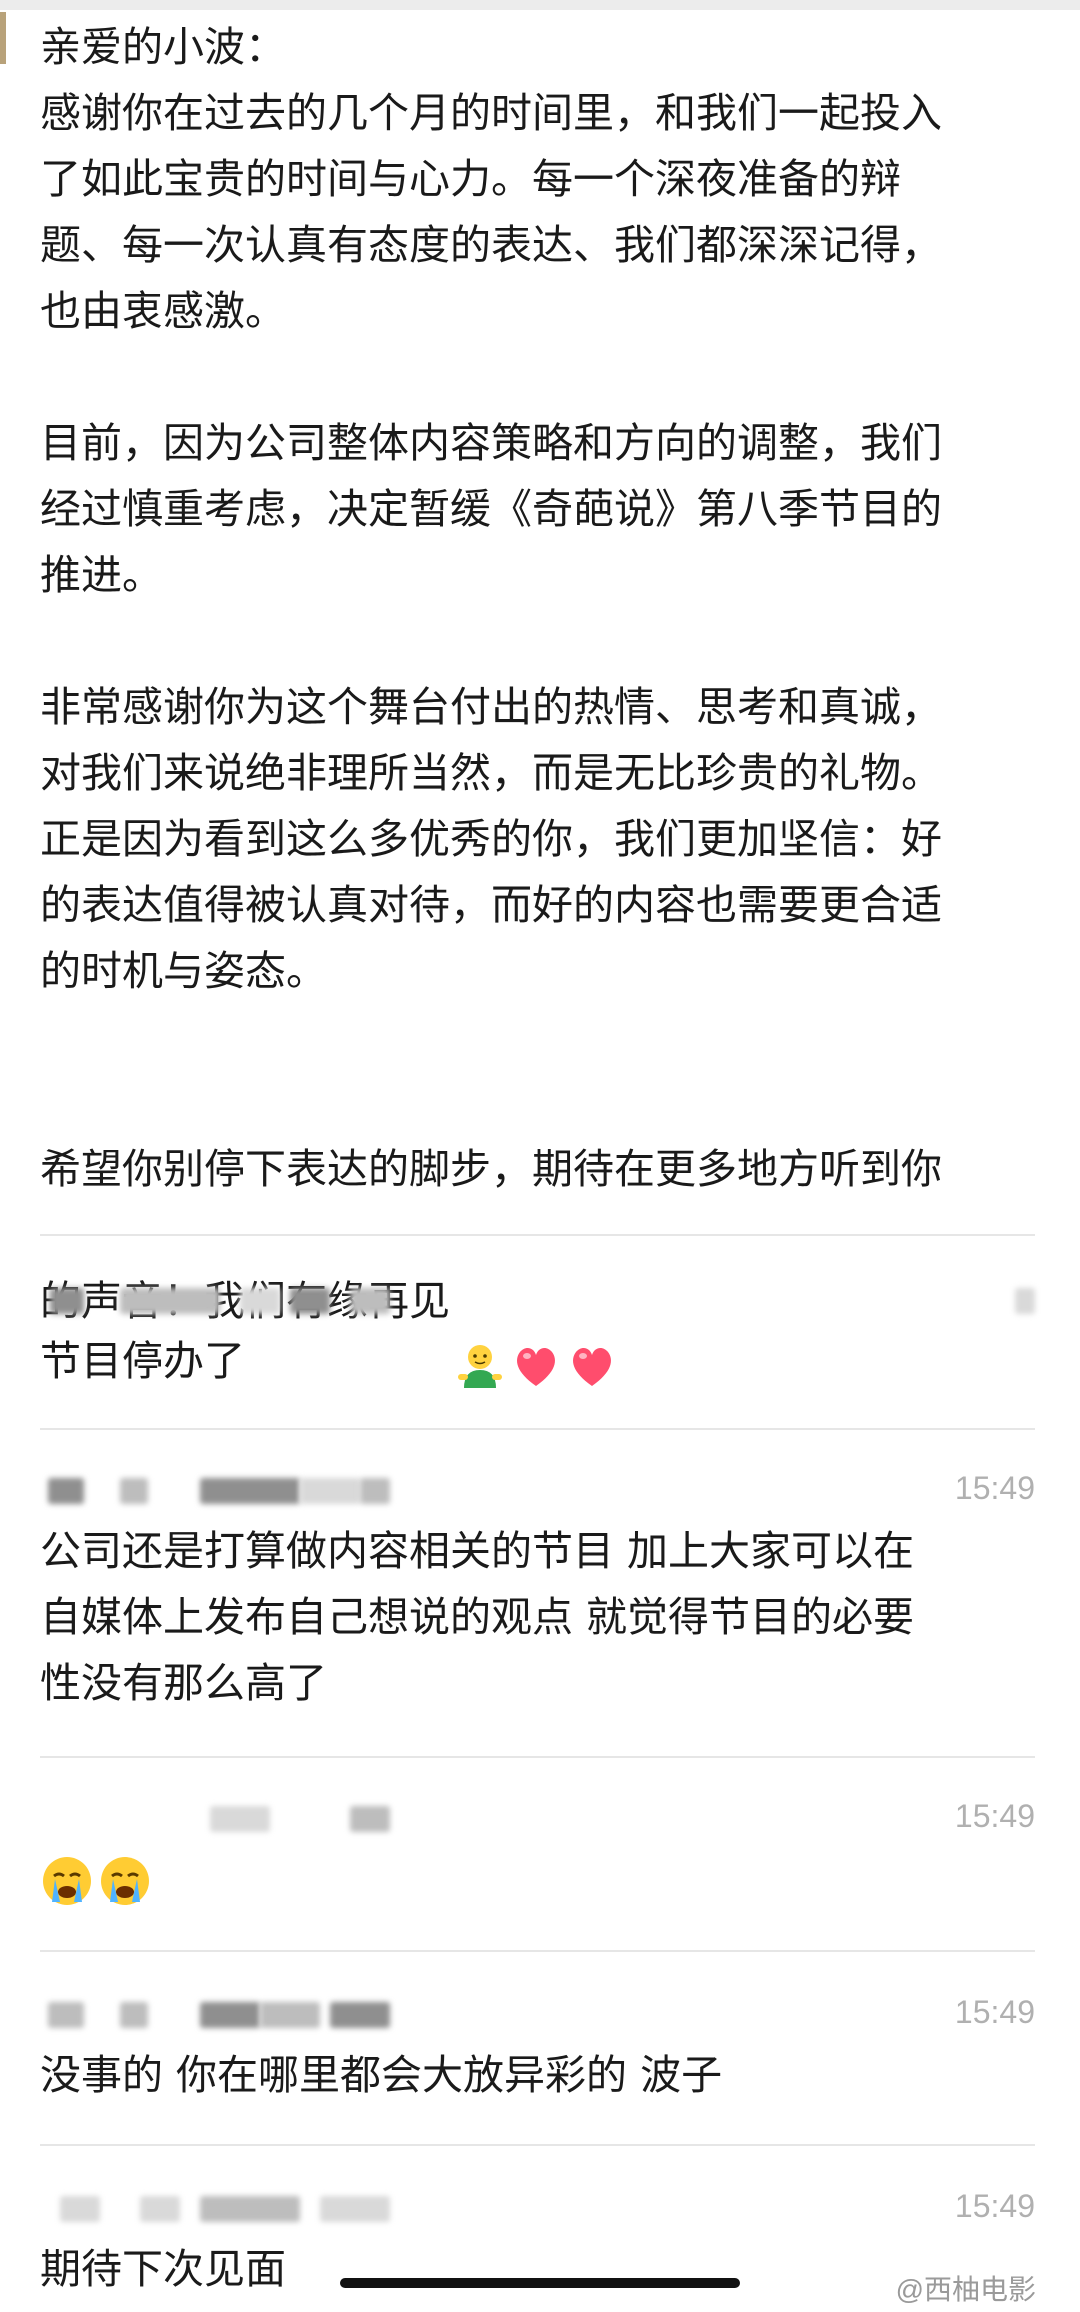  I want to click on comment-emoji-row, so click(537, 1883).